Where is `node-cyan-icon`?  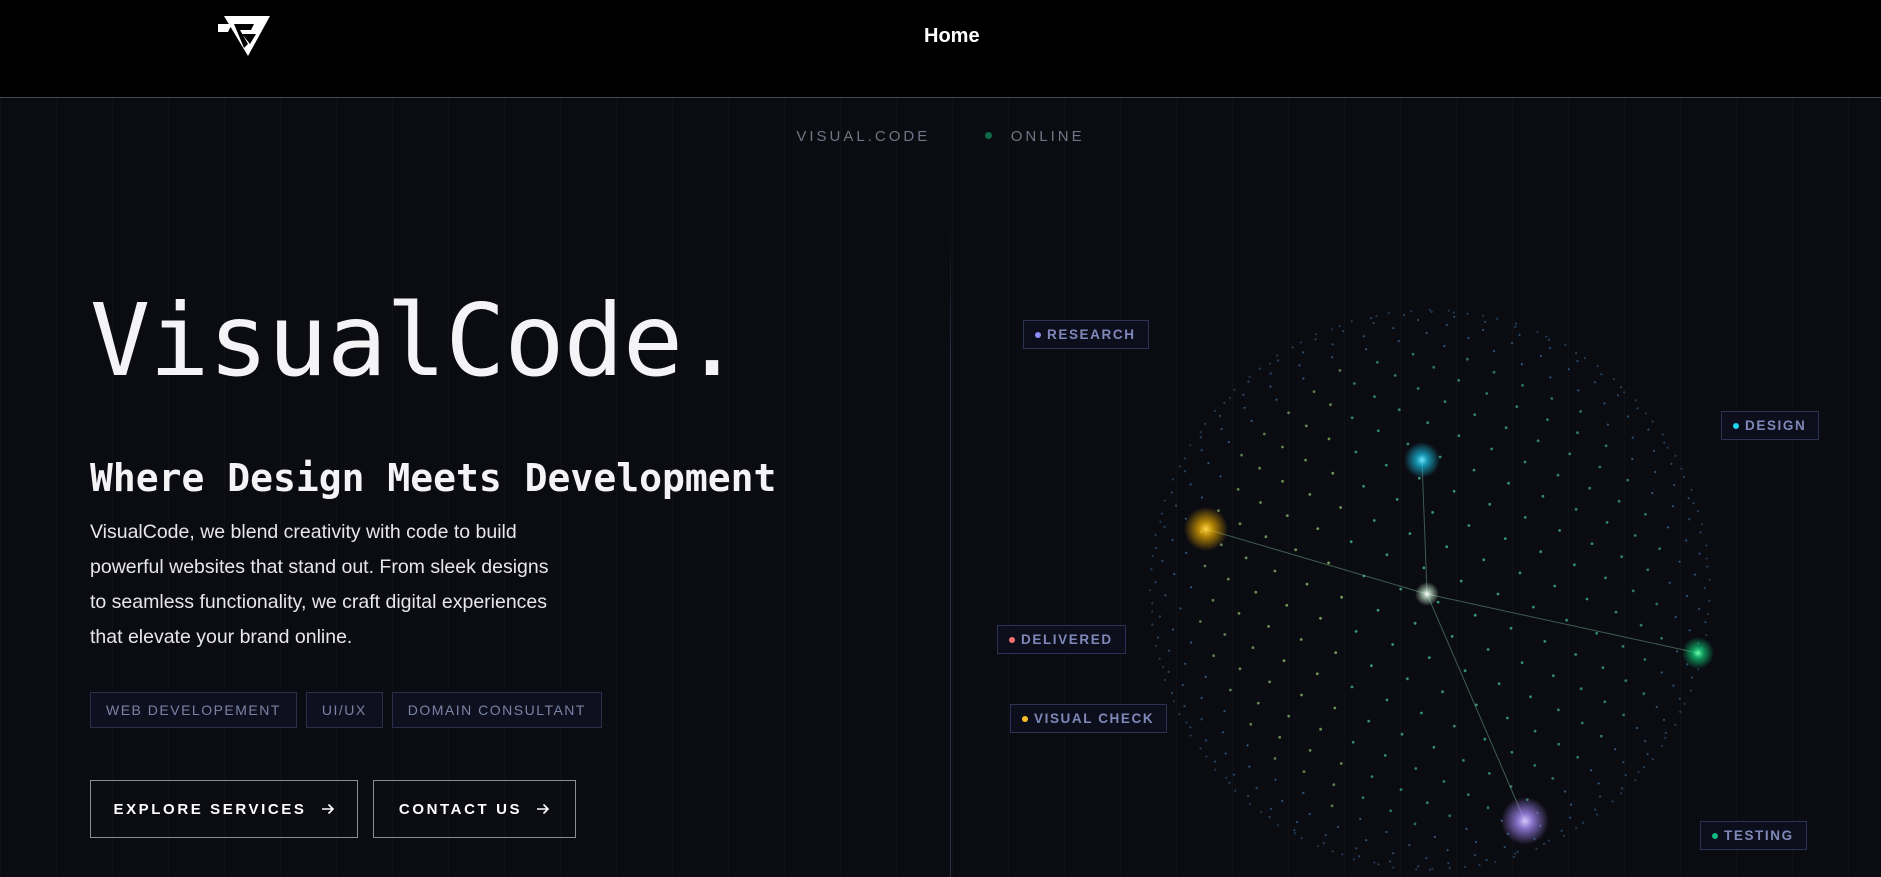
node-cyan-icon is located at coordinates (1422, 460).